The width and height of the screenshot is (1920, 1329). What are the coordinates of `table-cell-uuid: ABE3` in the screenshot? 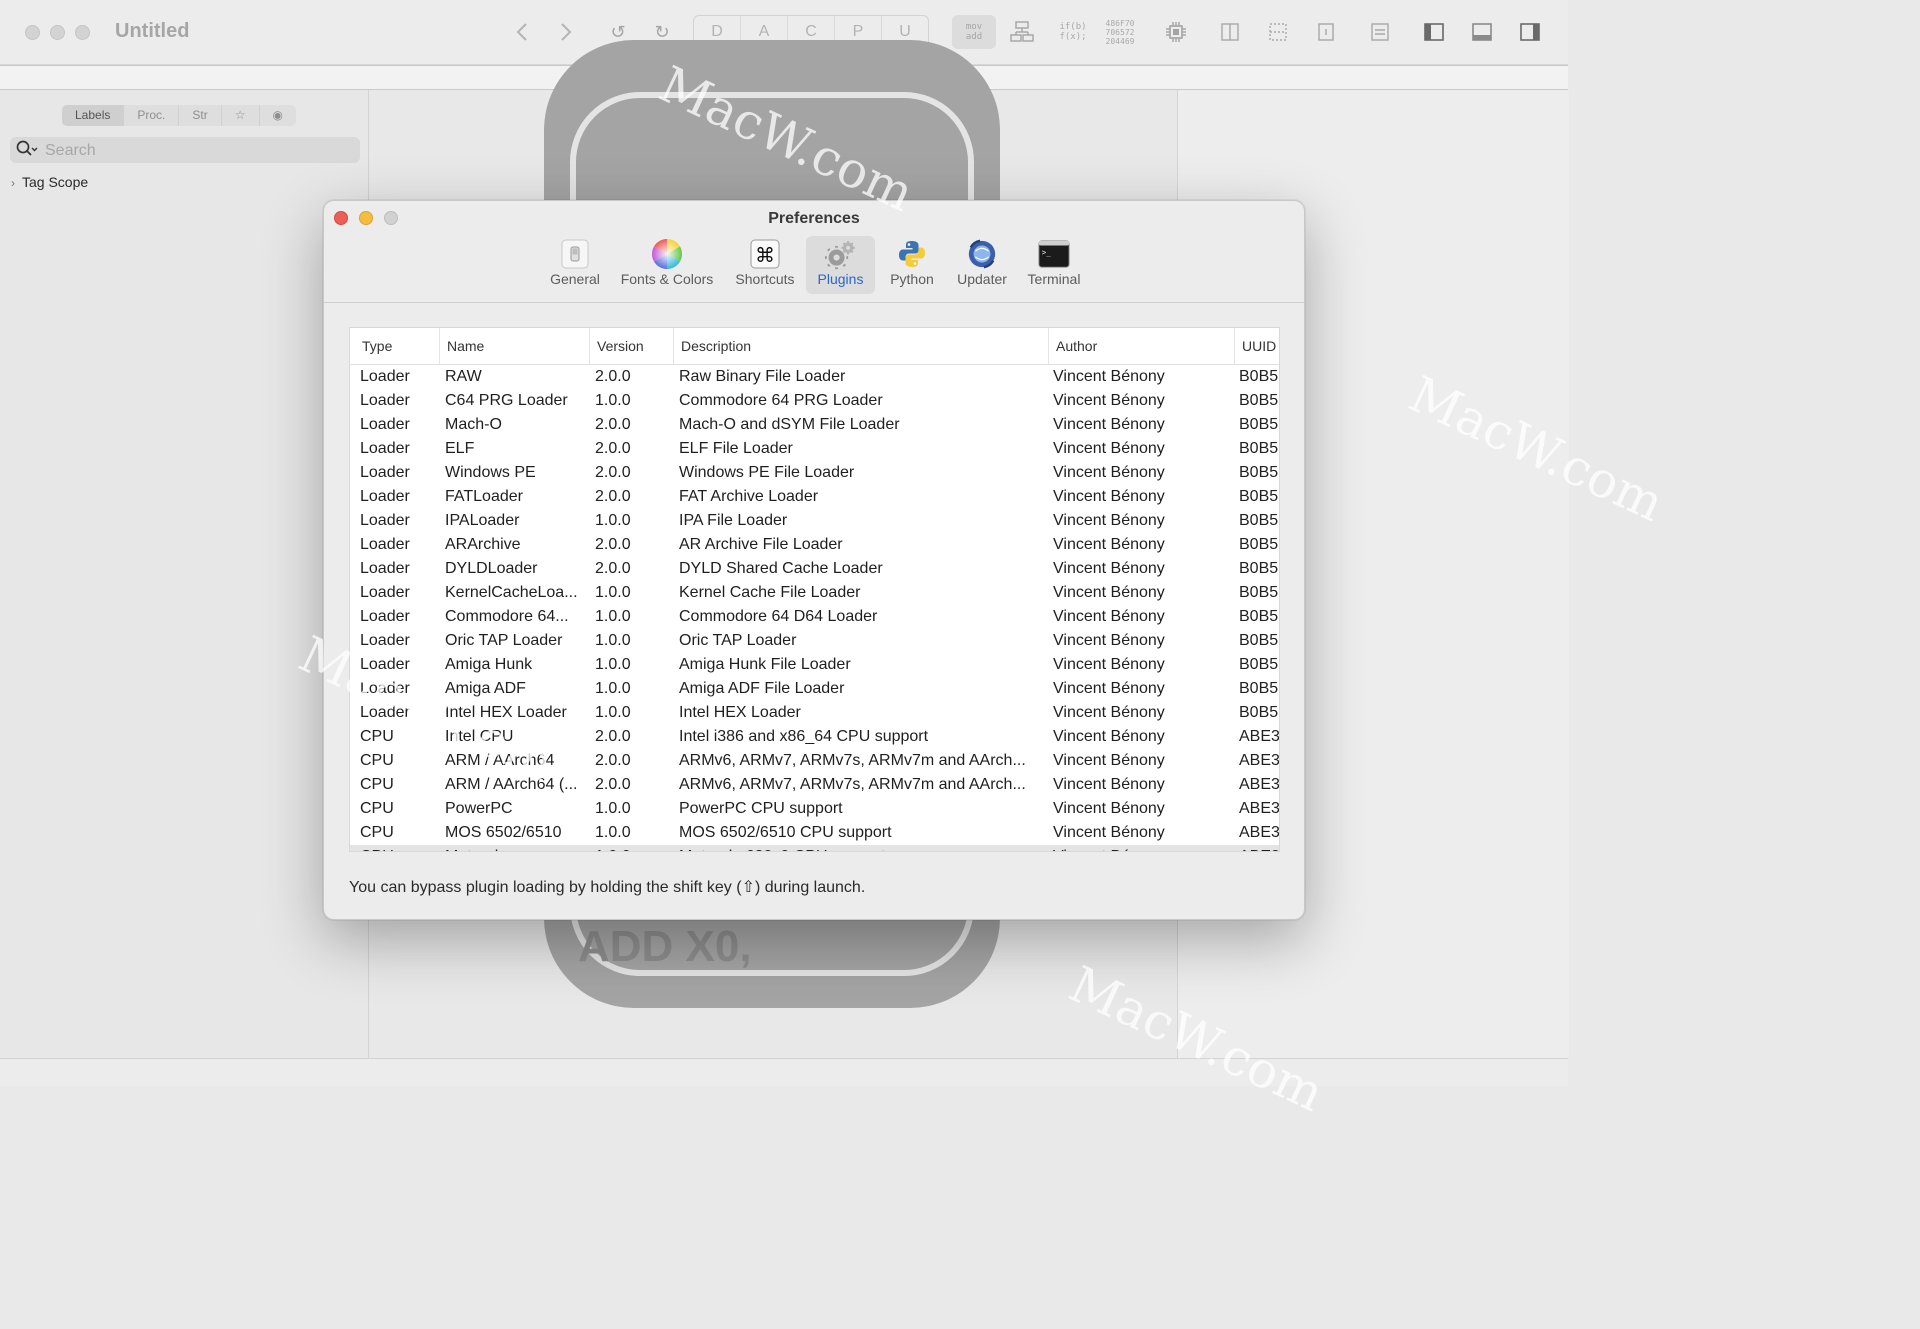 It's located at (1259, 832).